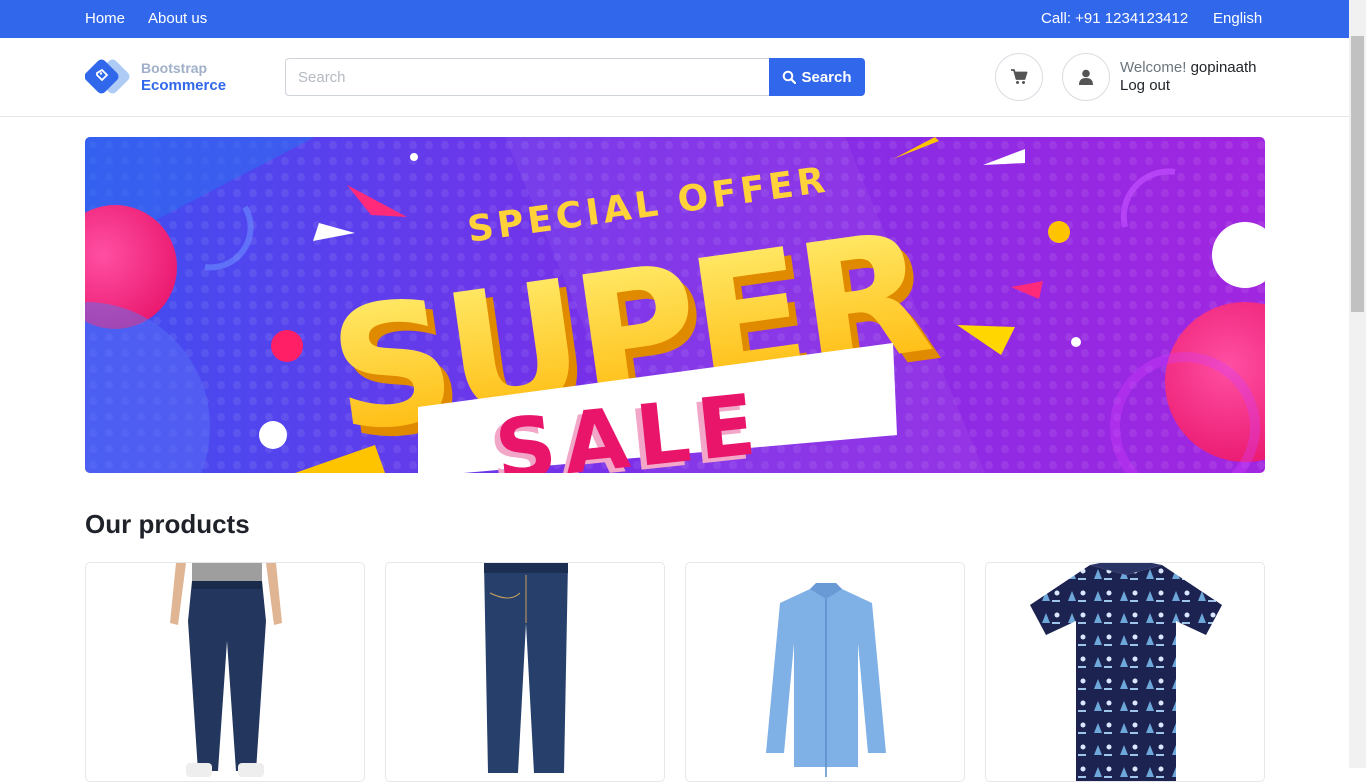 This screenshot has height=782, width=1366. What do you see at coordinates (174, 68) in the screenshot?
I see `logo-line-1: Bootstrap` at bounding box center [174, 68].